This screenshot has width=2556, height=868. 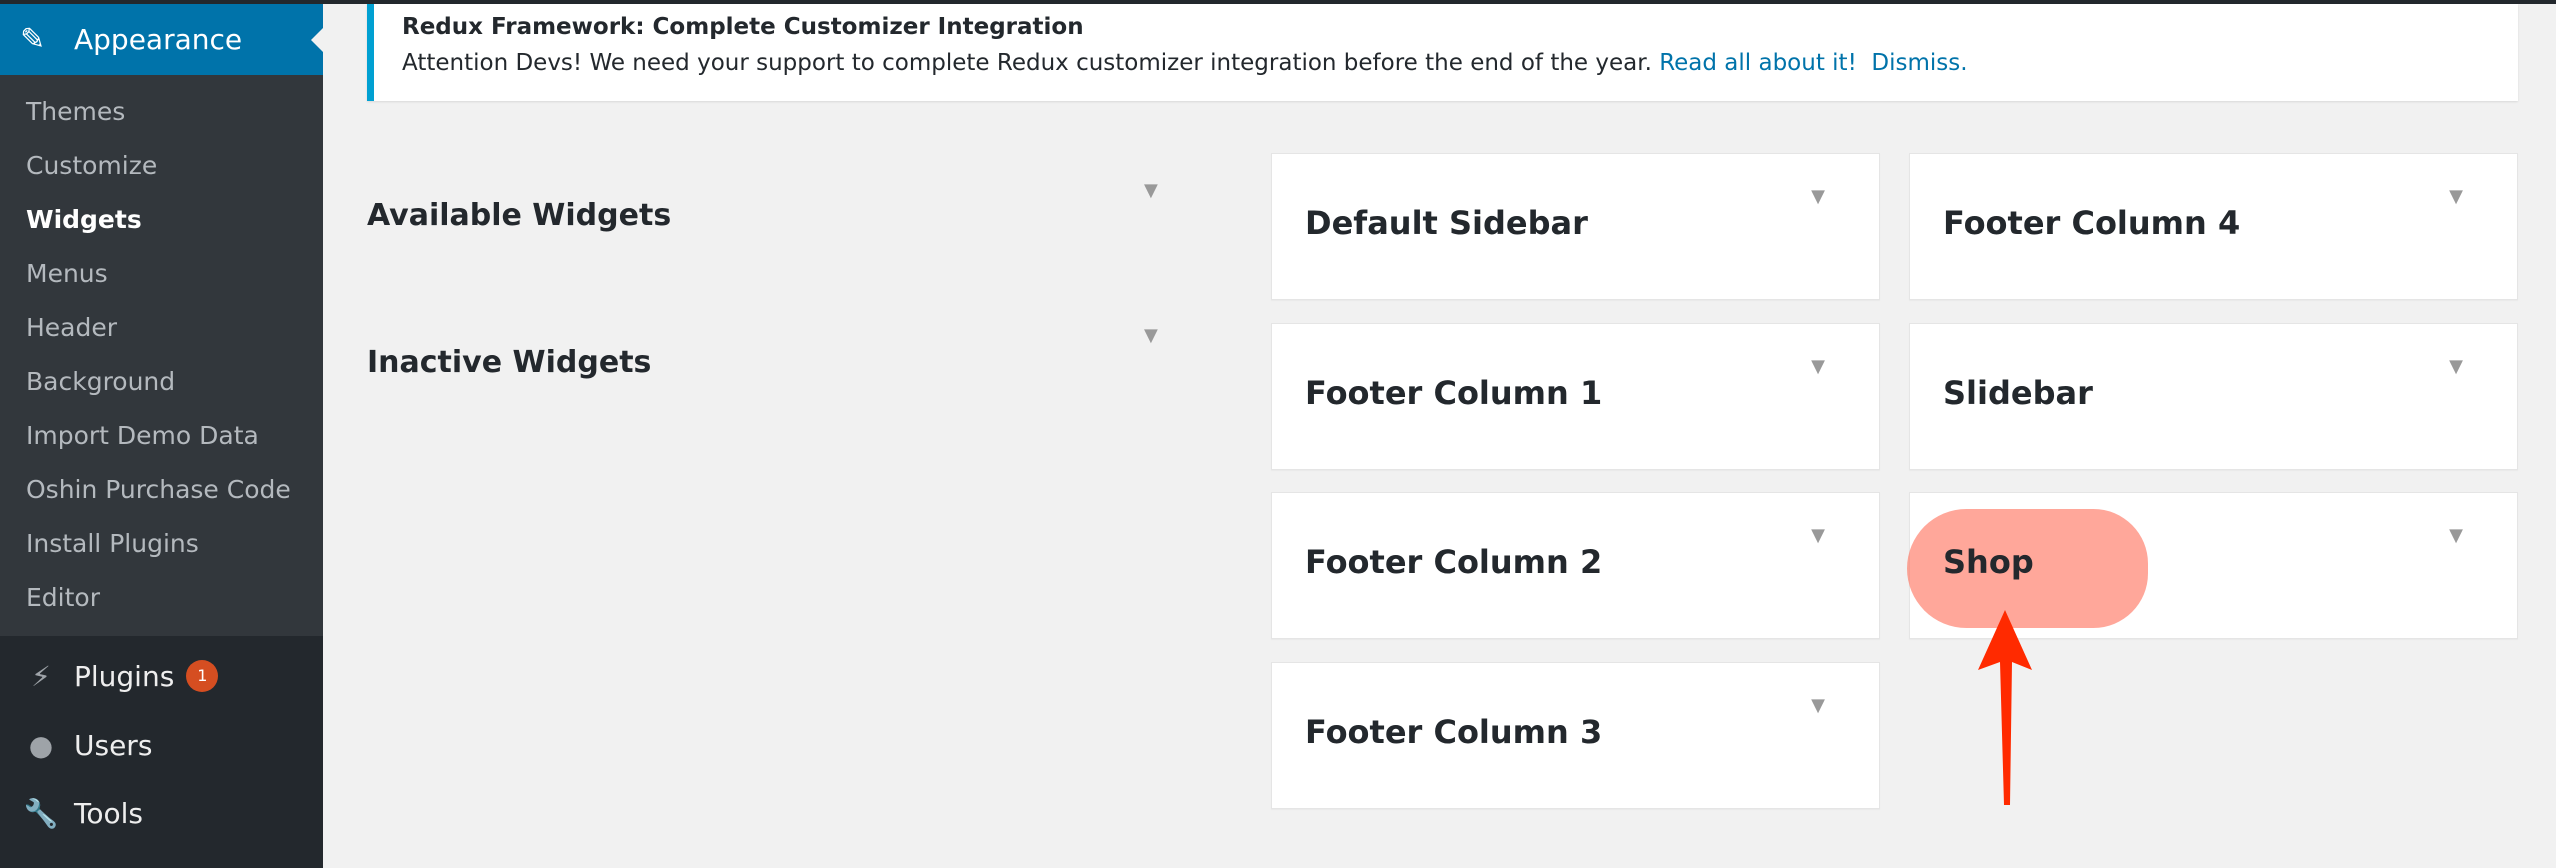 What do you see at coordinates (124, 676) in the screenshot?
I see `menu-label: Plugins` at bounding box center [124, 676].